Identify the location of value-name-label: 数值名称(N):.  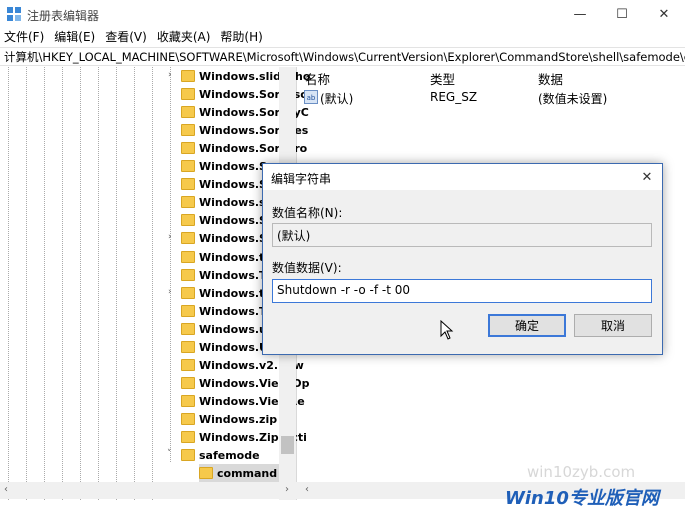
(307, 213).